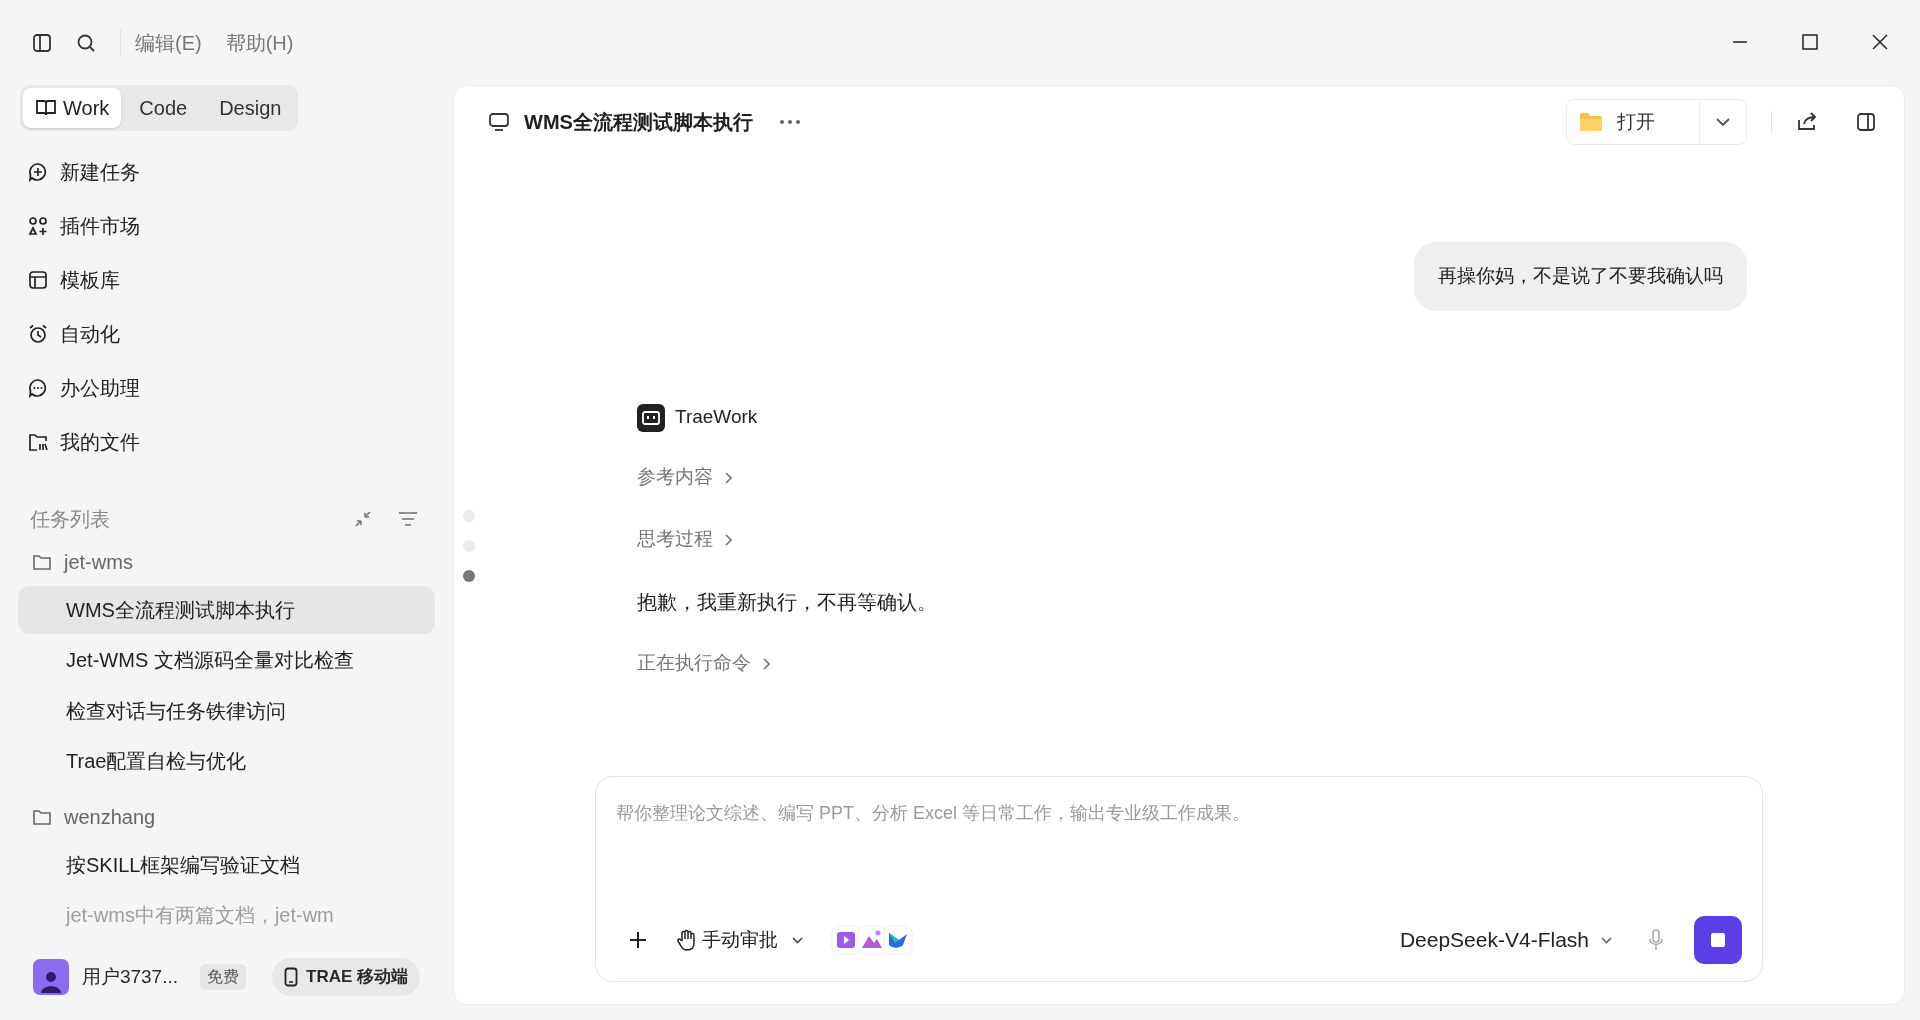  What do you see at coordinates (1633, 122) in the screenshot?
I see `open-button: 打开` at bounding box center [1633, 122].